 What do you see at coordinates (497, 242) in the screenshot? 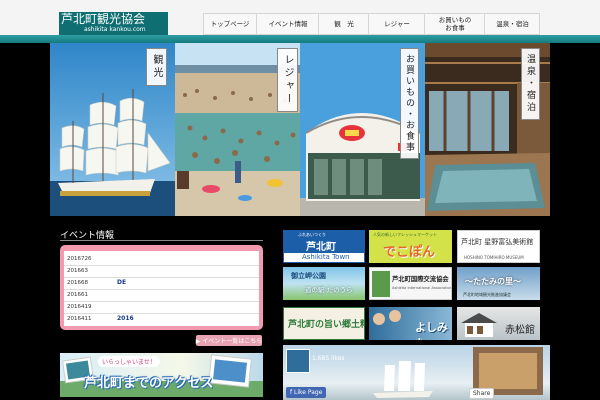
I see `banner-hoshino-title: 芦北町 星野富弘美術館` at bounding box center [497, 242].